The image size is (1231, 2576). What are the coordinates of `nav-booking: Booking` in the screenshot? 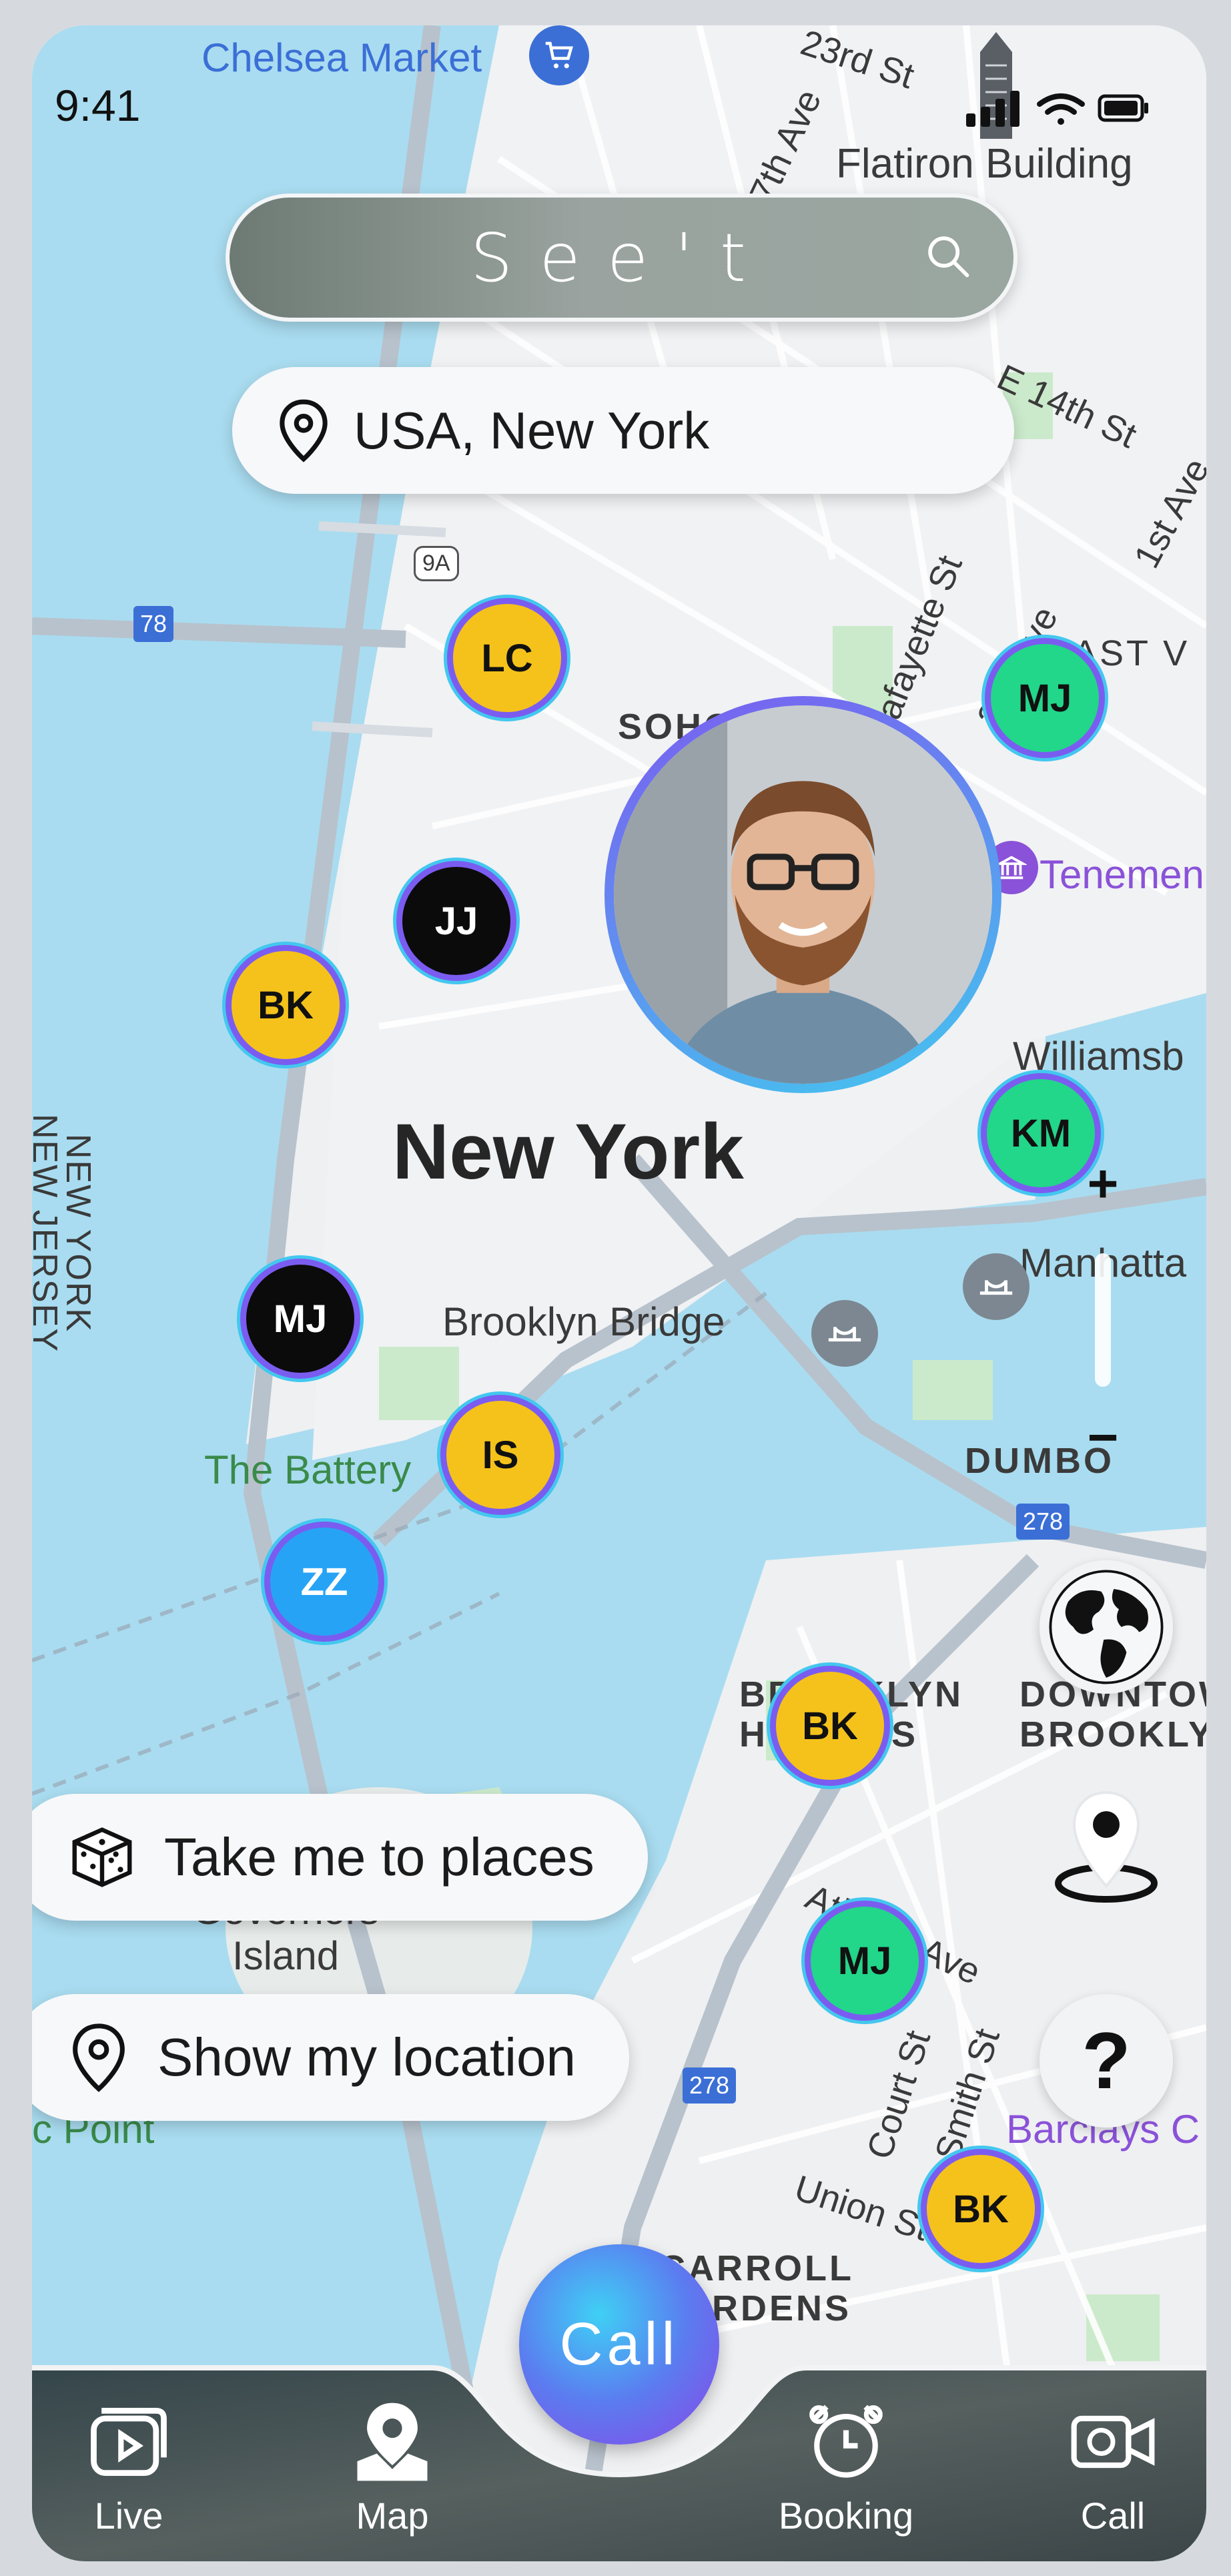 It's located at (846, 2466).